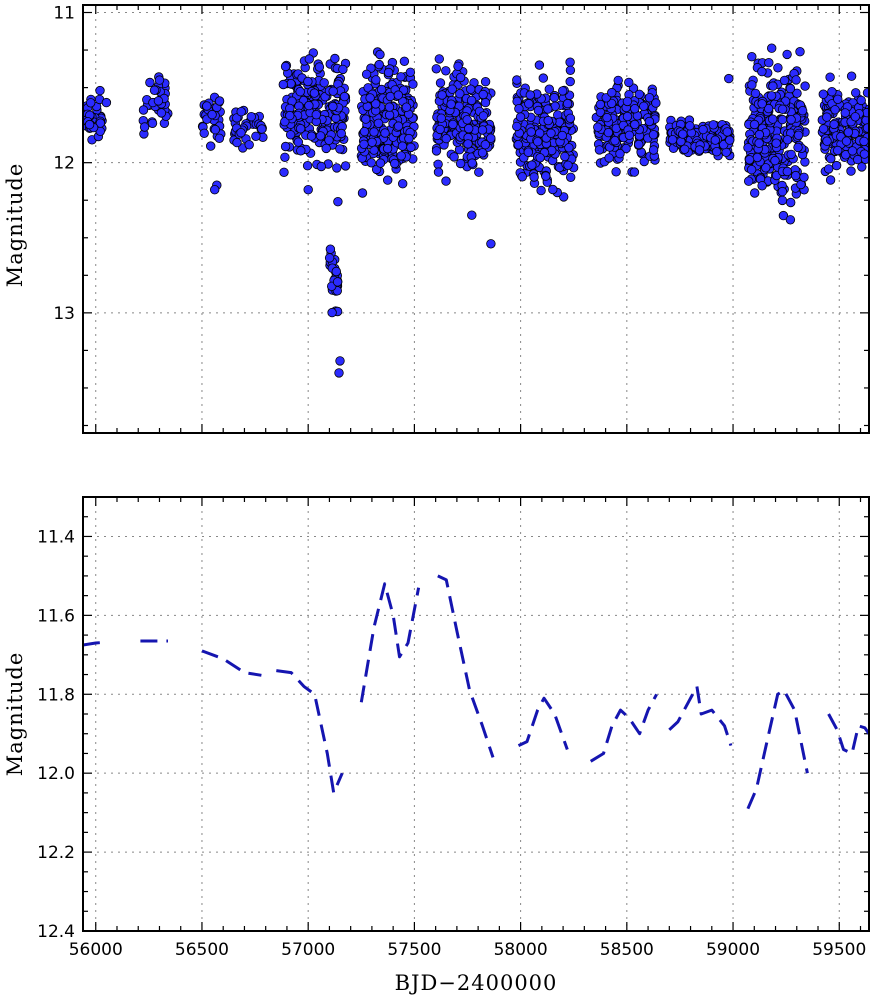 The width and height of the screenshot is (872, 997). I want to click on bottom-y-tick-label: 12.0, so click(56, 774).